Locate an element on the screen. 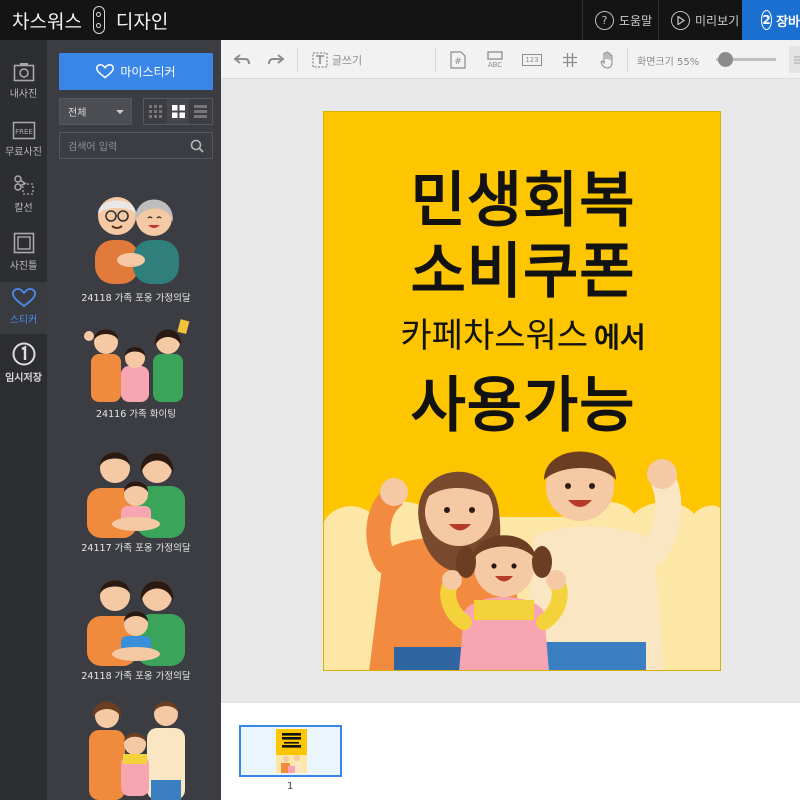  zoom-value: 55% is located at coordinates (688, 62).